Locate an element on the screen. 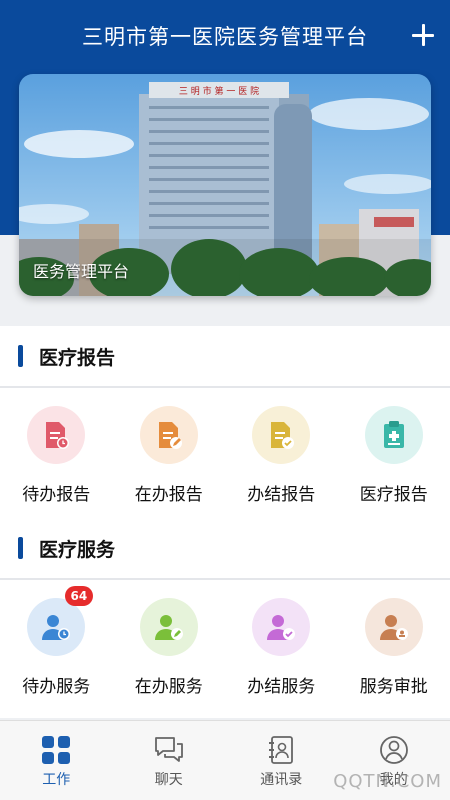 This screenshot has height=800, width=450. app-title: 三明市第一医院医务管理平台 is located at coordinates (225, 37).